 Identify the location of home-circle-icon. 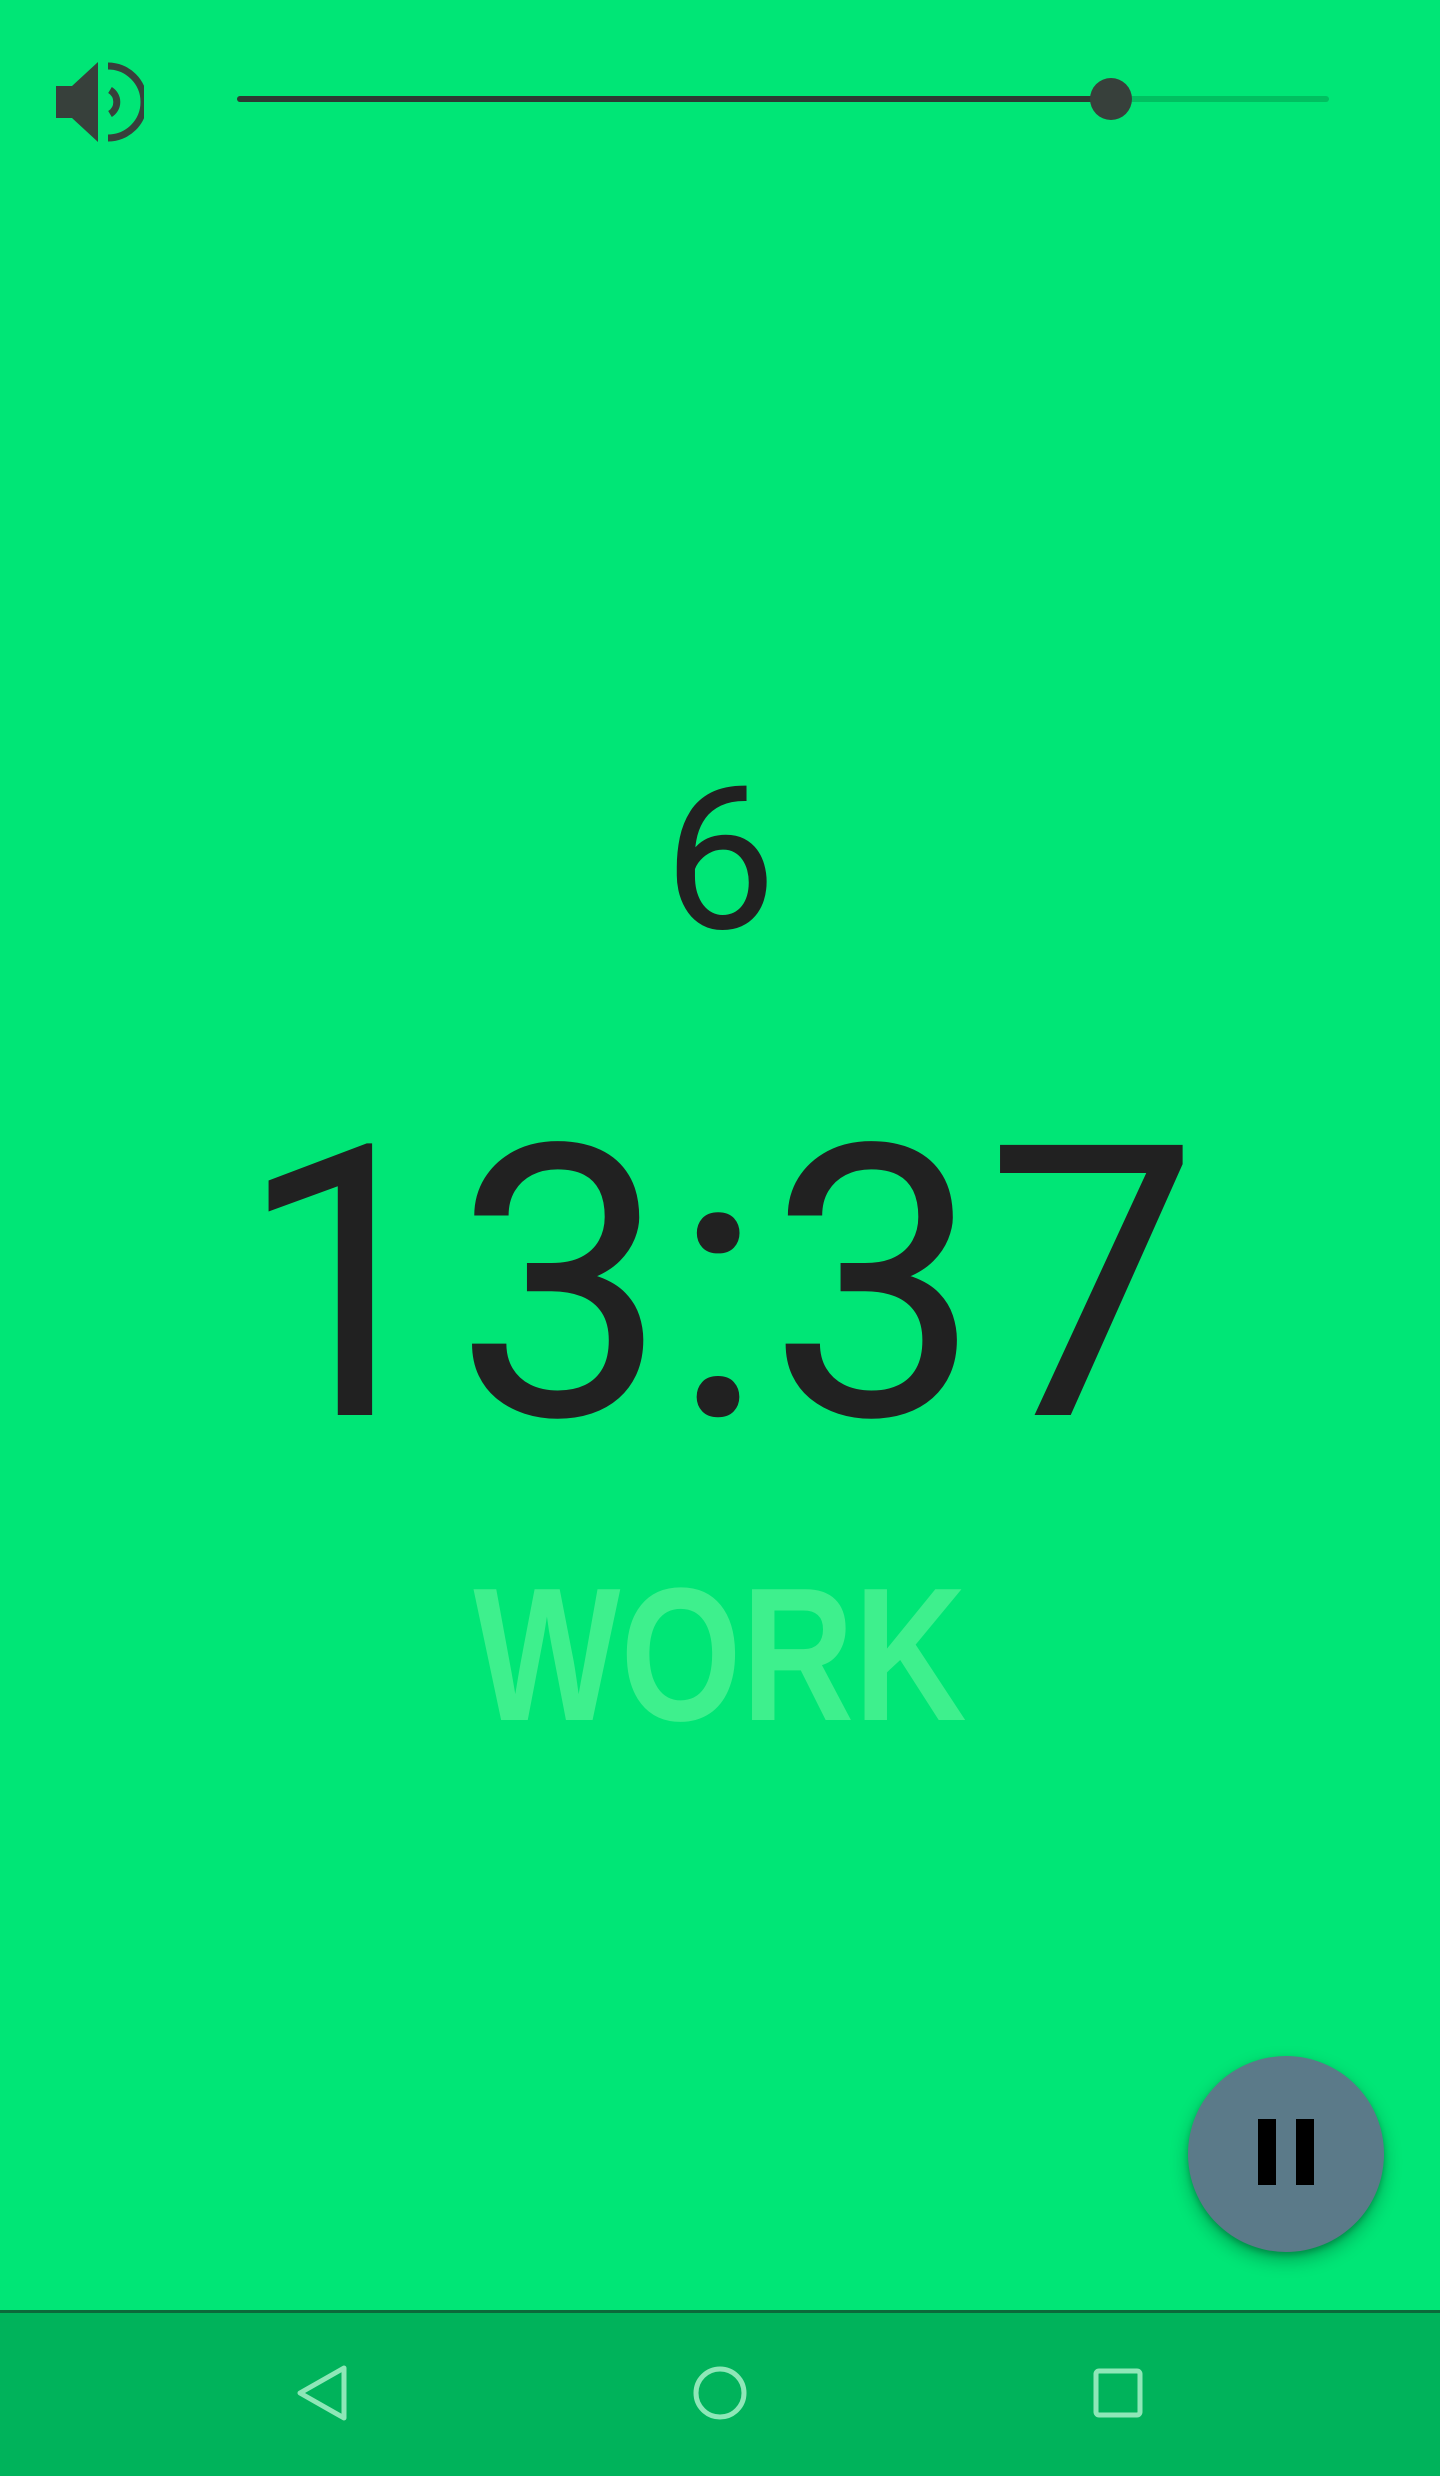
(720, 2395).